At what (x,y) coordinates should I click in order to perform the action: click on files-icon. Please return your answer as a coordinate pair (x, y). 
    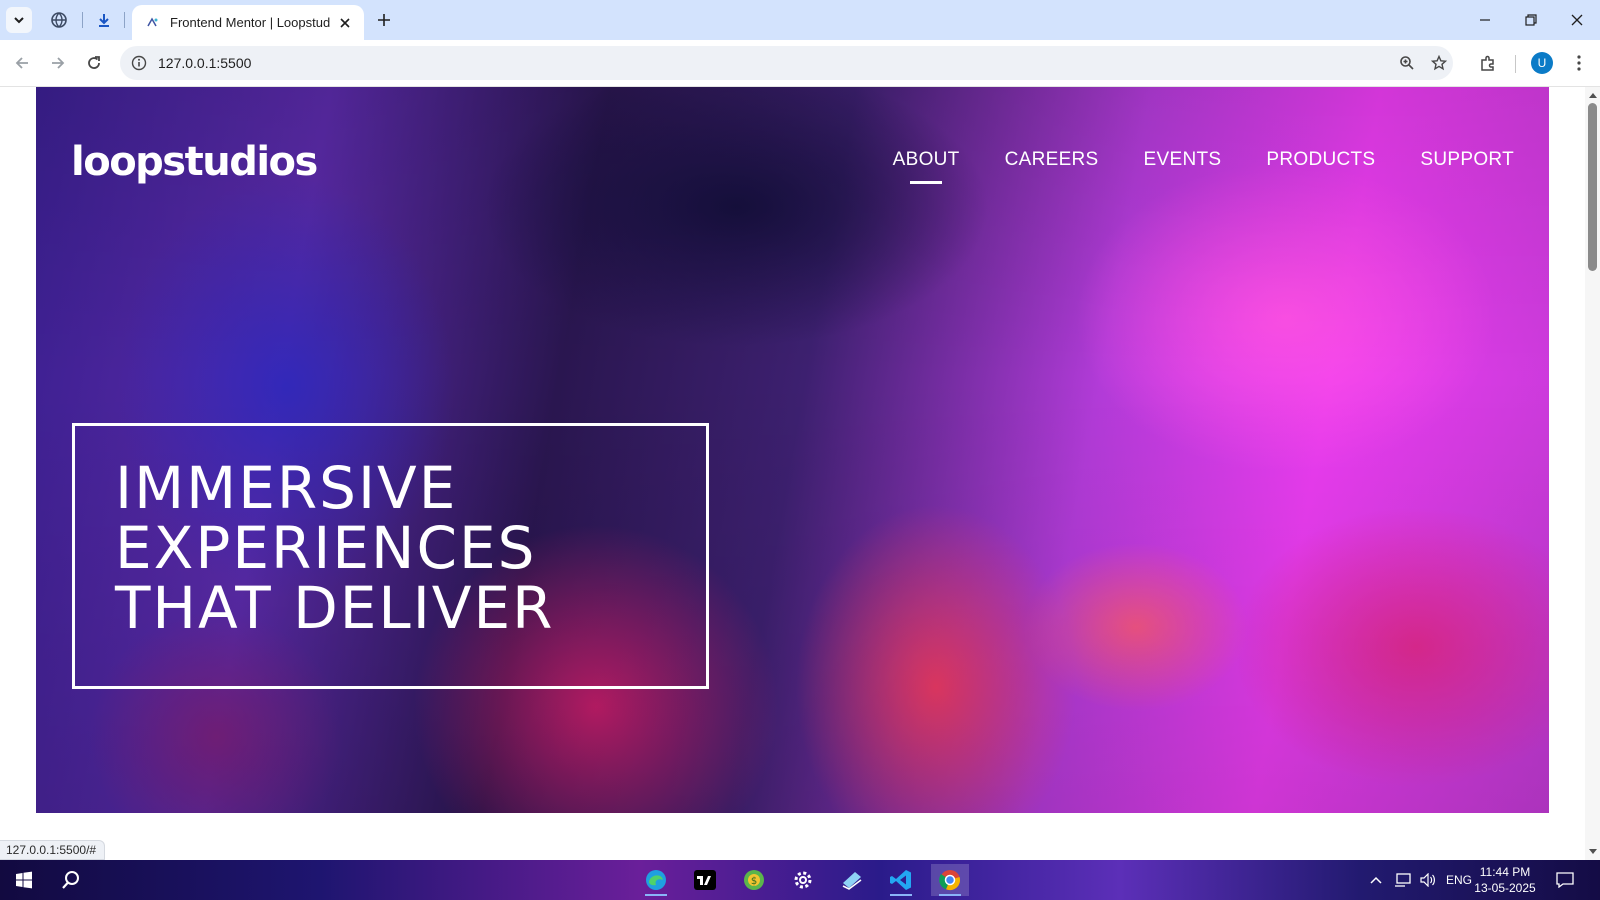
    Looking at the image, I should click on (852, 881).